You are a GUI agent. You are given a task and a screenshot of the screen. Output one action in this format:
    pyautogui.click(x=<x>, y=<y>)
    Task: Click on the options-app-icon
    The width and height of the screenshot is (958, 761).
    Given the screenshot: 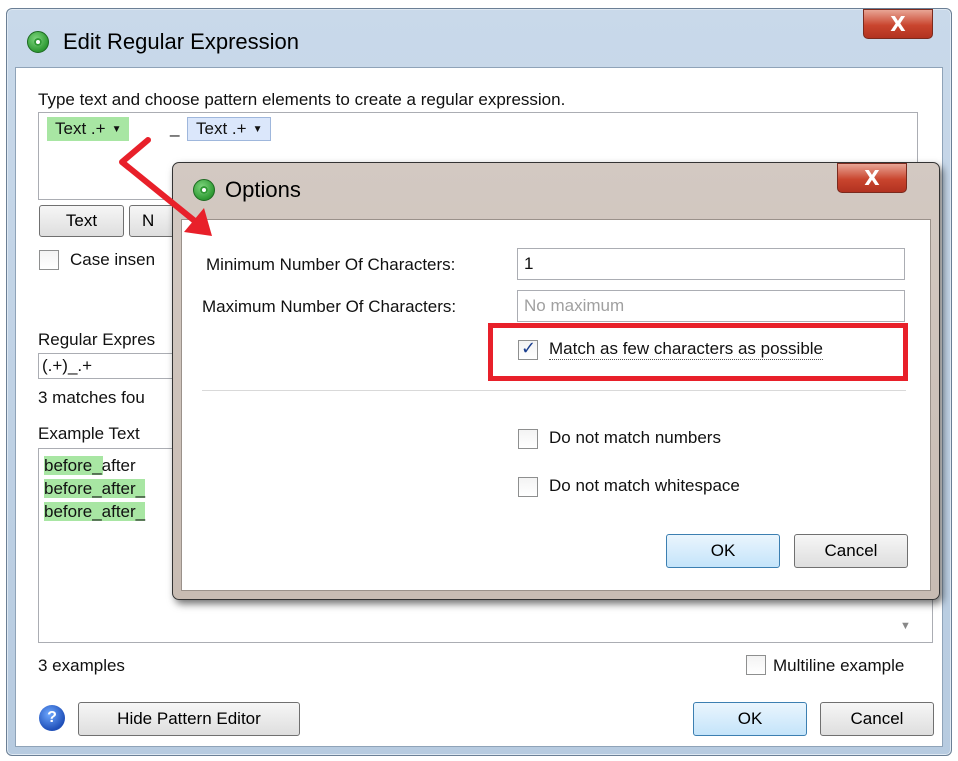 What is the action you would take?
    pyautogui.click(x=204, y=190)
    